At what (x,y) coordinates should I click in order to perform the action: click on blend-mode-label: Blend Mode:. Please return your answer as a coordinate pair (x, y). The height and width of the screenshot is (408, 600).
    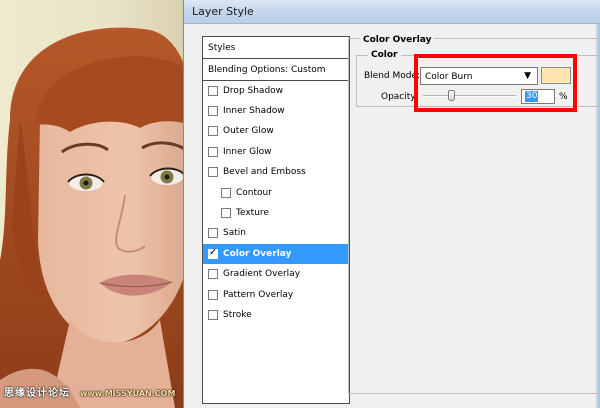
    Looking at the image, I should click on (392, 76).